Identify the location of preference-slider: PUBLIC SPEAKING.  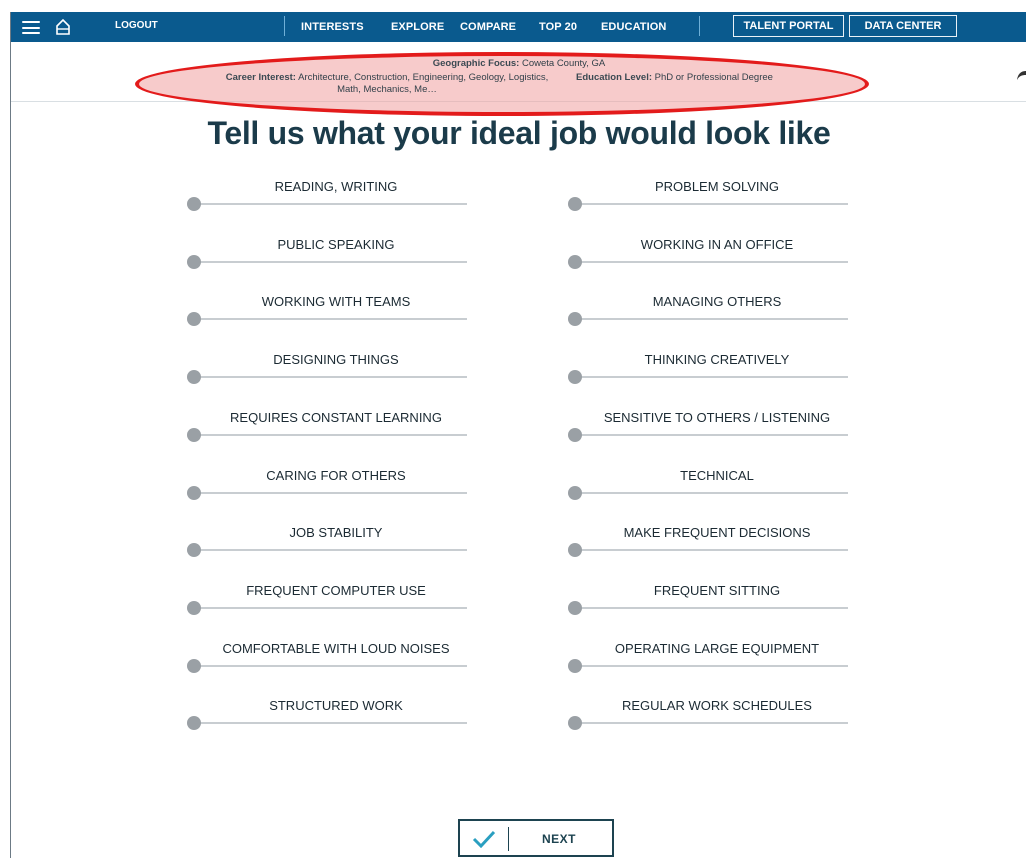
(327, 261).